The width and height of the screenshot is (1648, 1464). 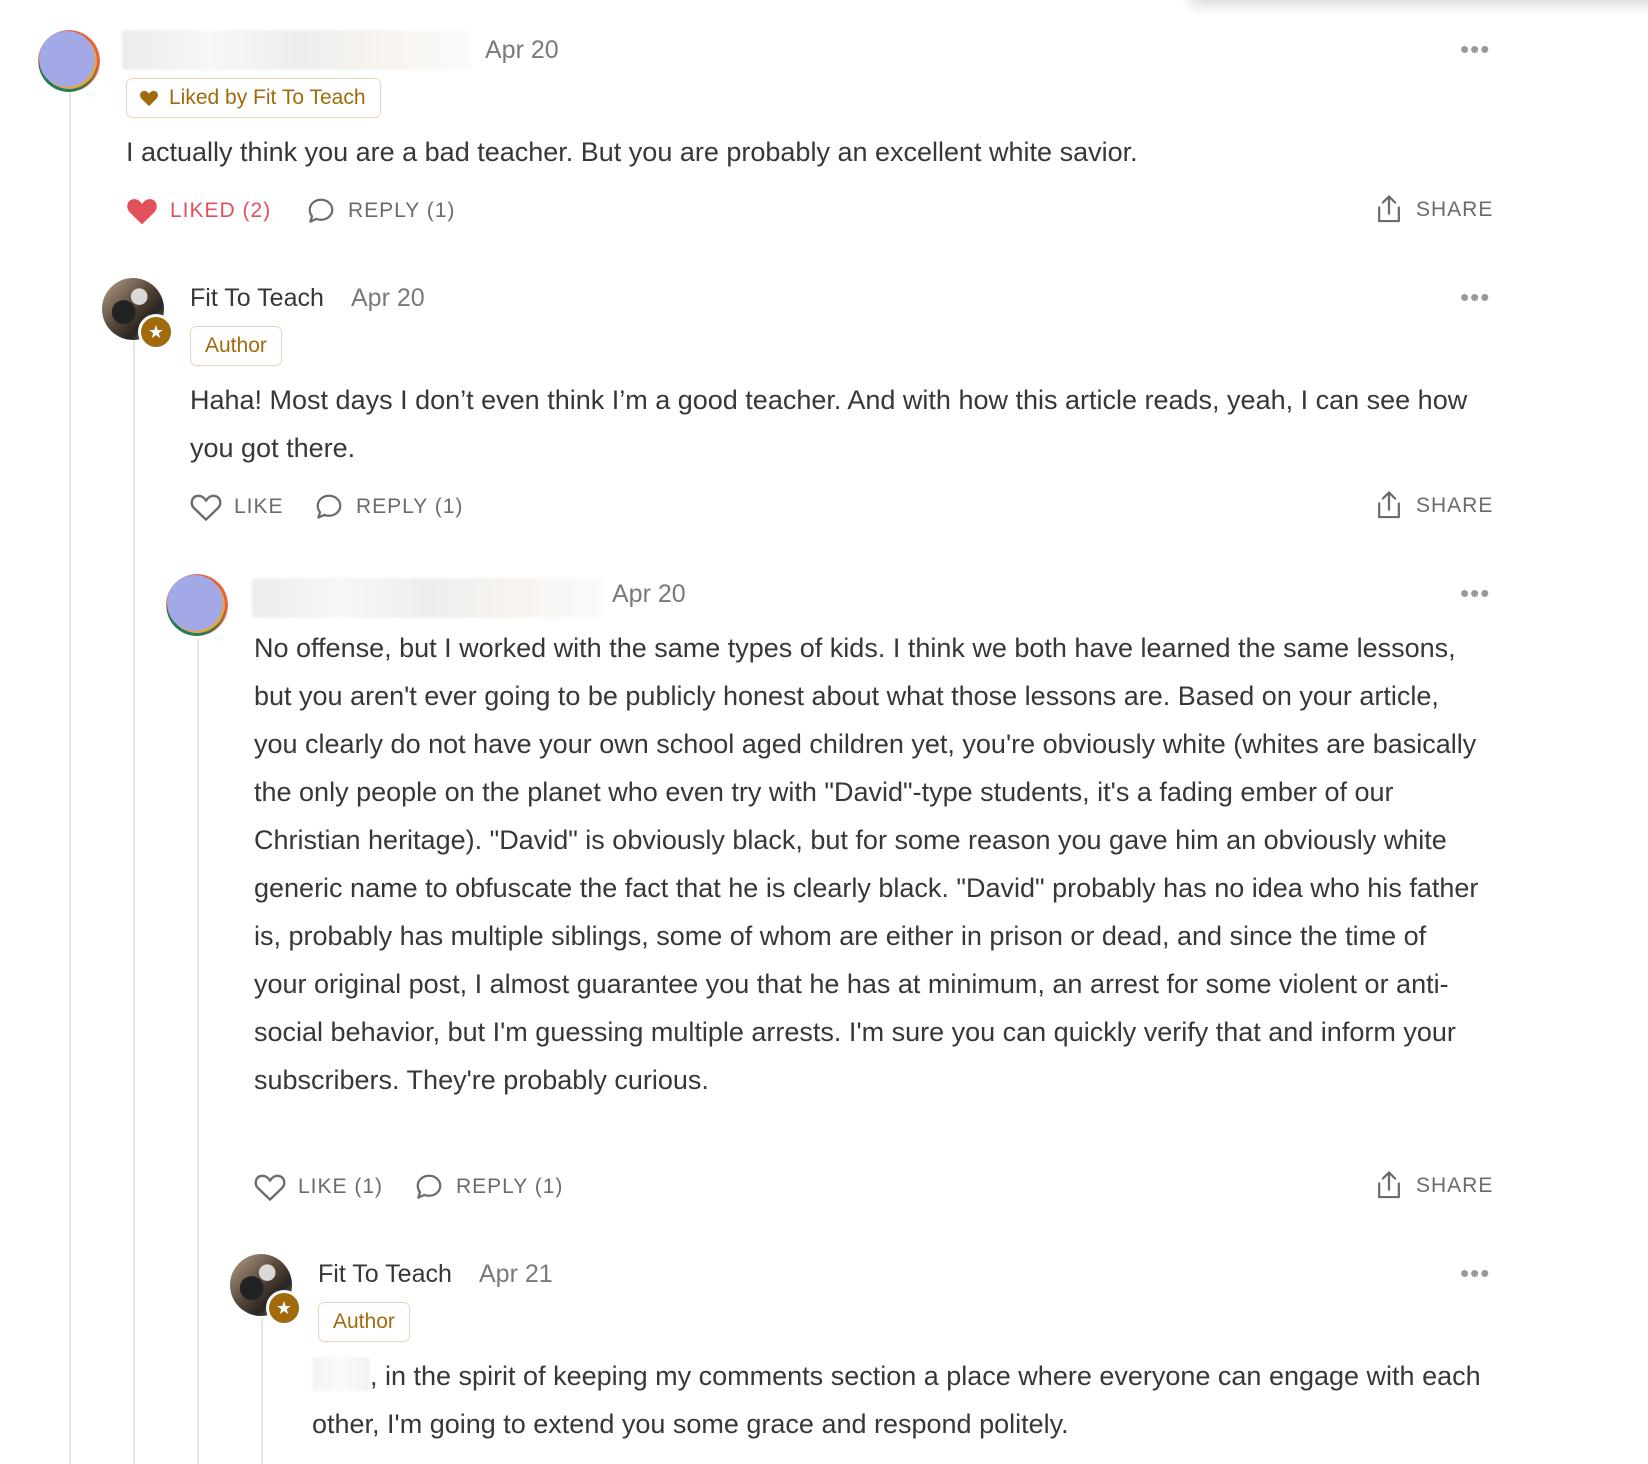 What do you see at coordinates (267, 97) in the screenshot?
I see `liked-by-label: Liked by Fit To Teach` at bounding box center [267, 97].